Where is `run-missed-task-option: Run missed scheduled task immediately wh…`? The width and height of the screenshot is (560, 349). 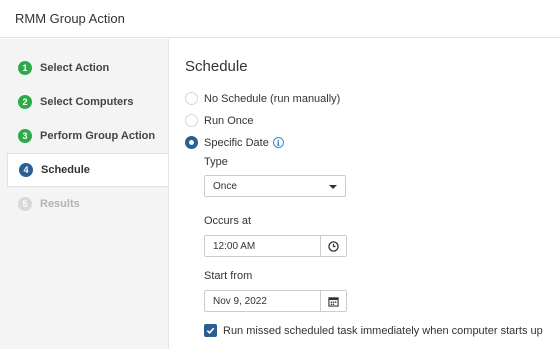 run-missed-task-option: Run missed scheduled task immediately wh… is located at coordinates (373, 330).